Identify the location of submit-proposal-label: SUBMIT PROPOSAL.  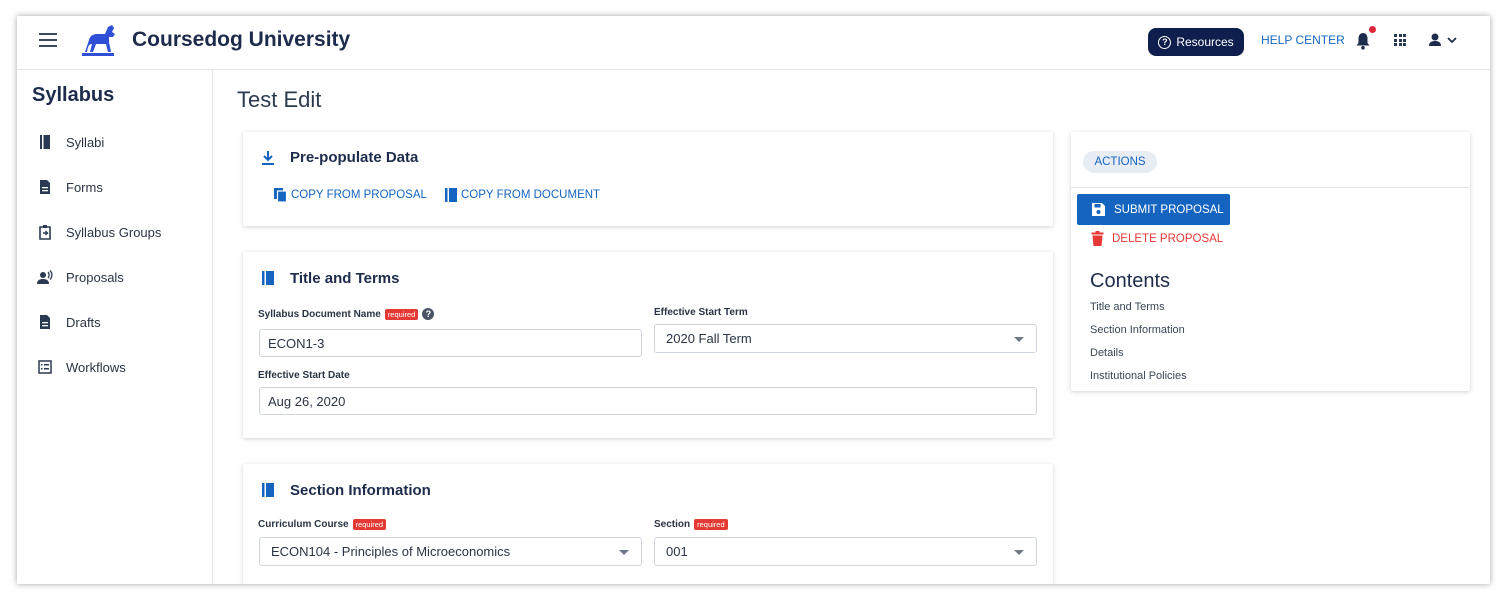
(1169, 209).